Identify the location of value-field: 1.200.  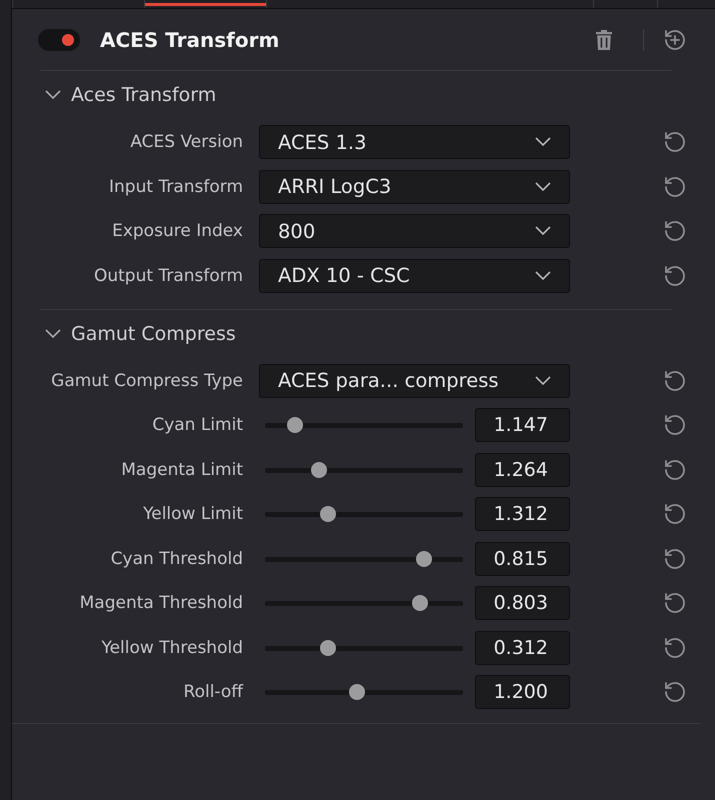
(522, 692).